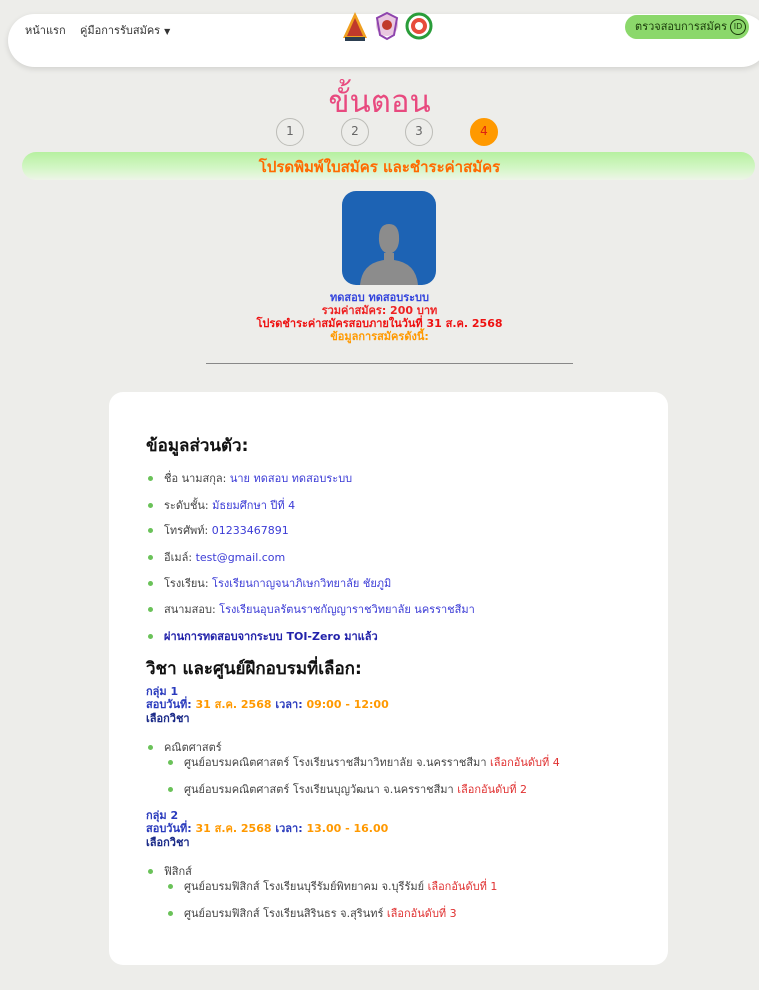 This screenshot has height=990, width=759. Describe the element at coordinates (197, 446) in the screenshot. I see `personal-info-title: ข้อมูลส่วนตัว:` at that location.